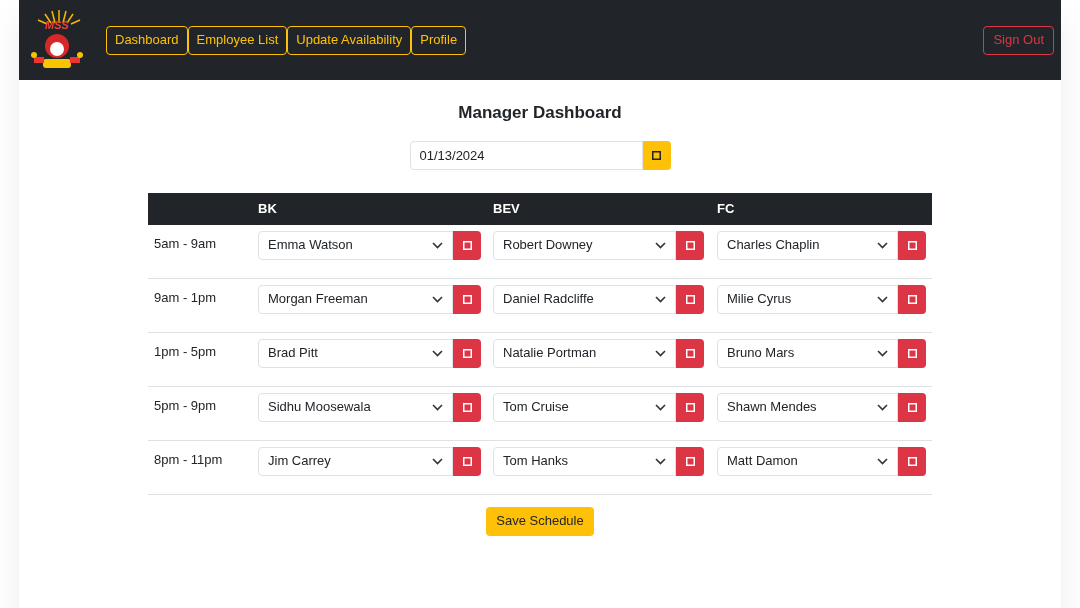 The height and width of the screenshot is (608, 1080). I want to click on mascot-drawing, so click(57, 51).